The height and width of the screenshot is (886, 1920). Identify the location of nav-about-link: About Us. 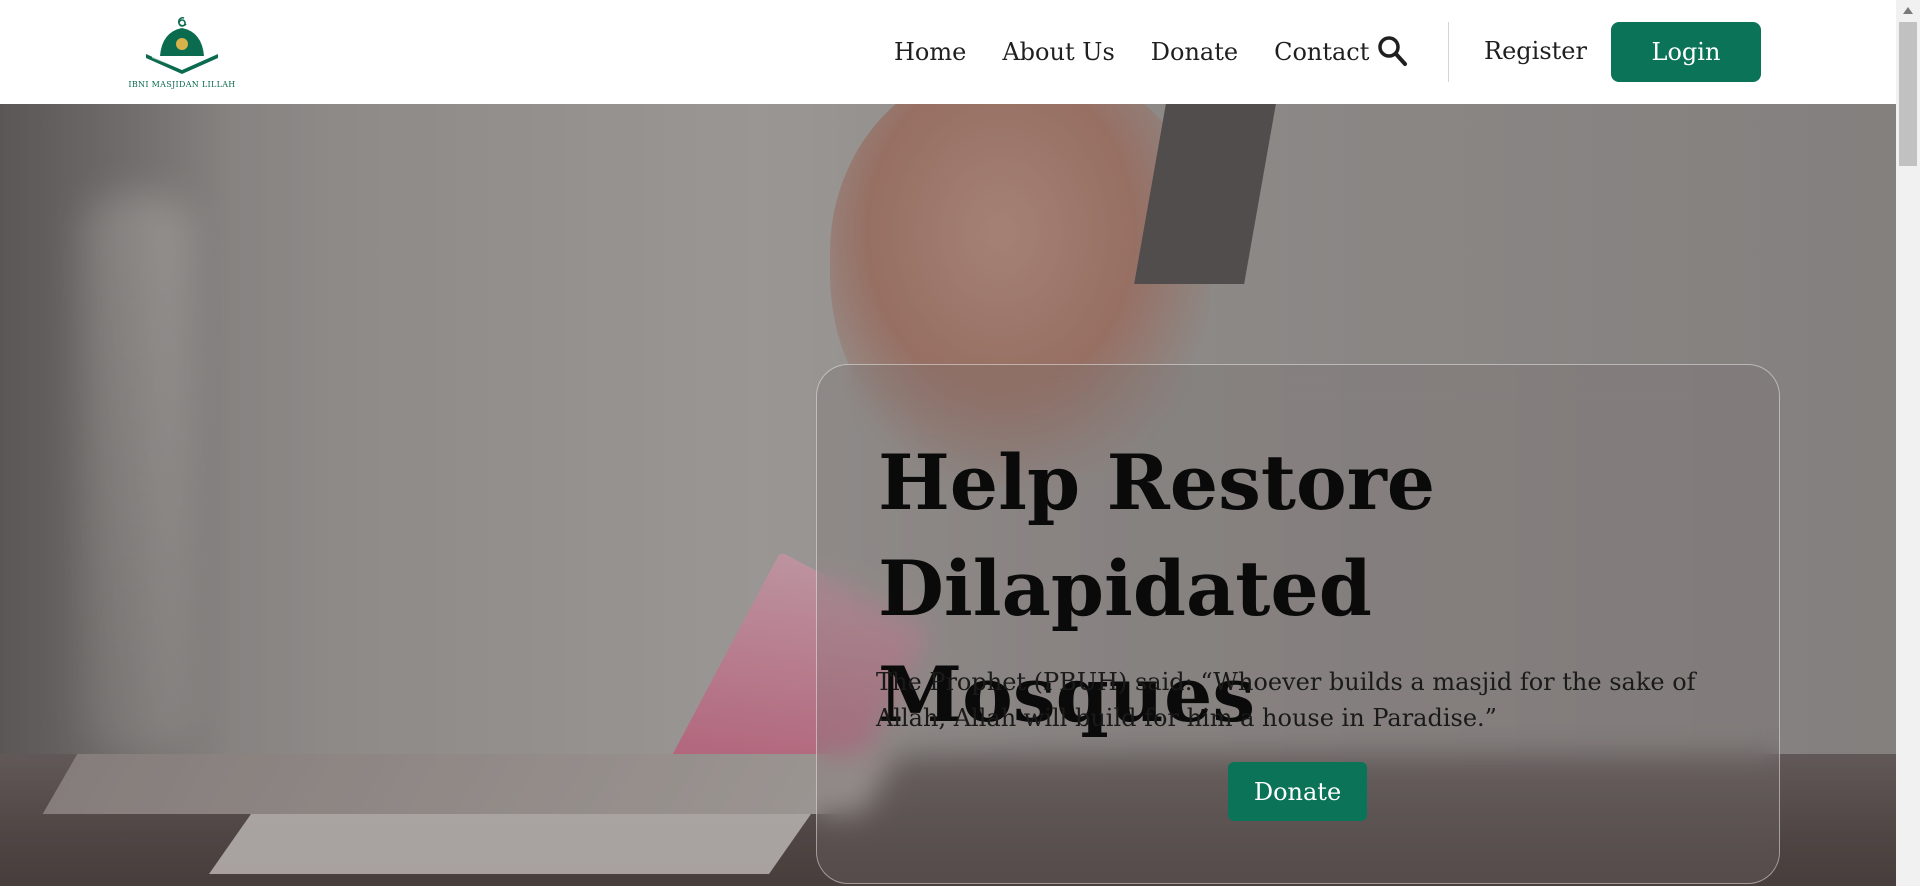
(1058, 52).